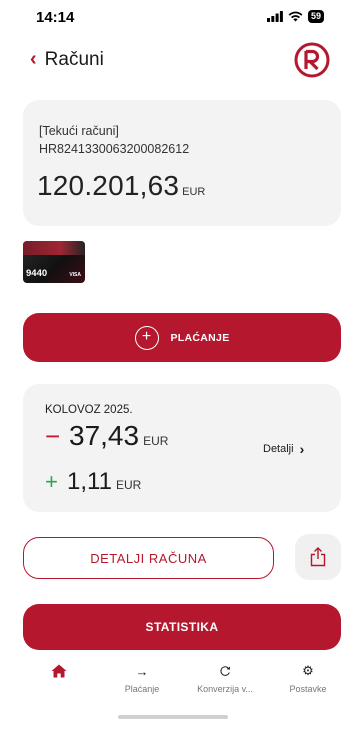 This screenshot has height=731, width=344. Describe the element at coordinates (200, 337) in the screenshot. I see `payment-button-label: PLAĆANJE` at that location.